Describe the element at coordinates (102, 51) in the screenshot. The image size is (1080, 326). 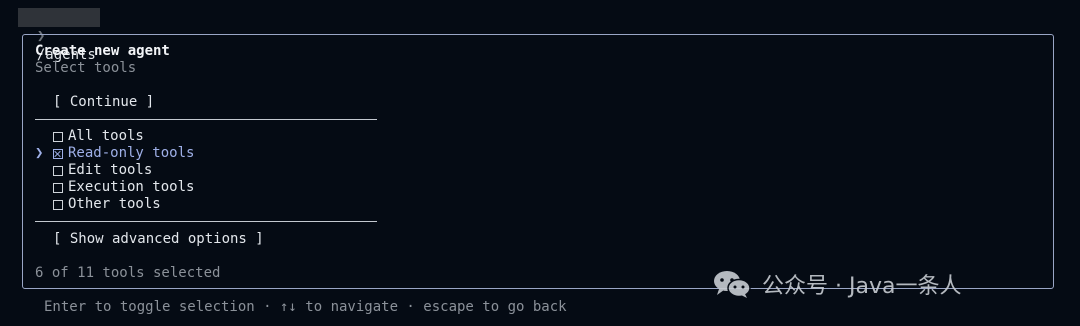
I see `panel-title: Create new agent` at that location.